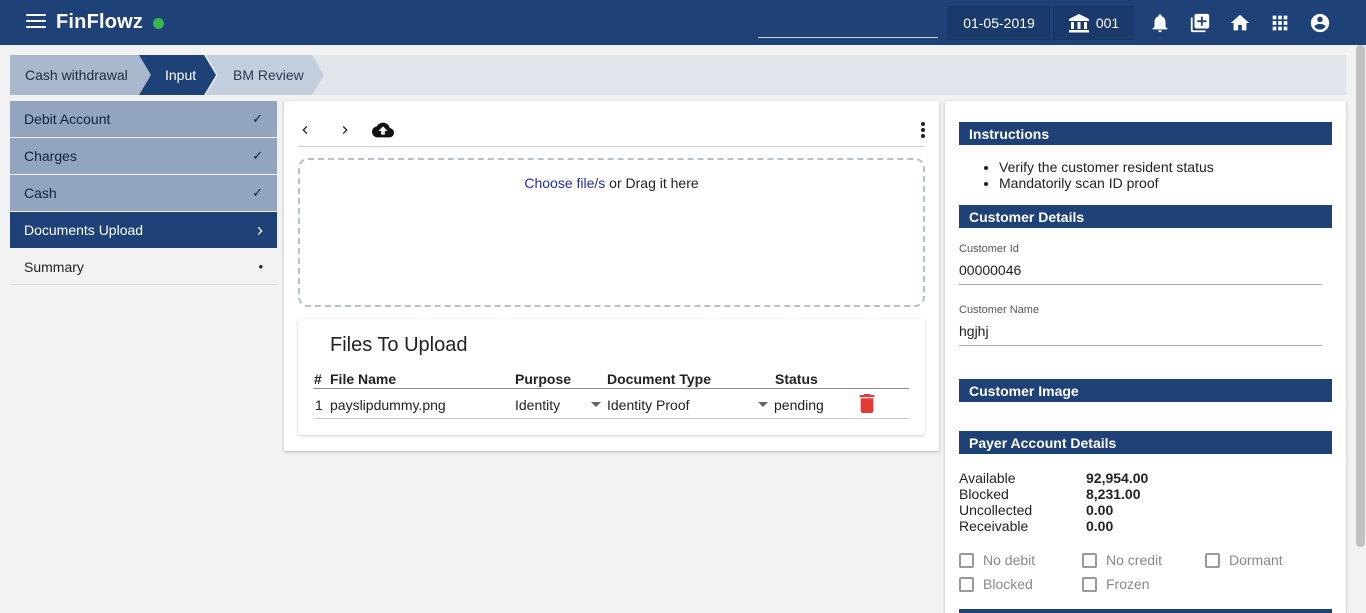  What do you see at coordinates (652, 183) in the screenshot?
I see `drag-hint: or Drag it here` at bounding box center [652, 183].